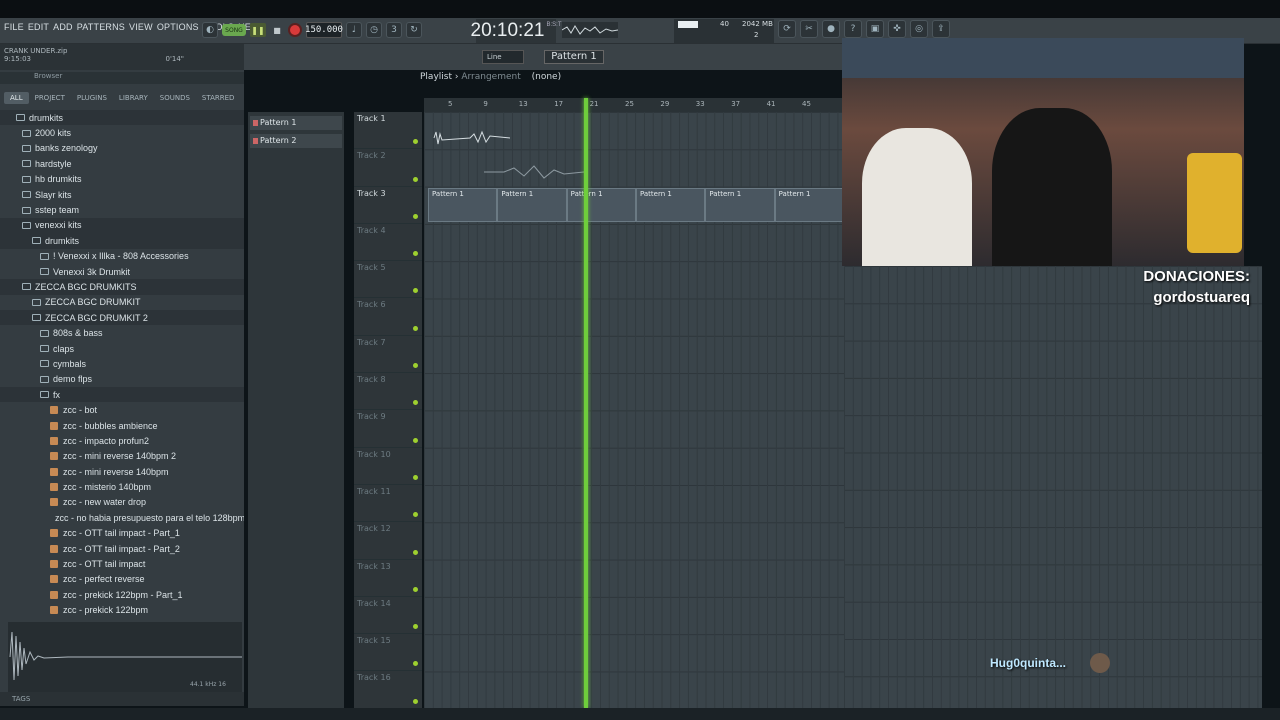  I want to click on microphone-icon: ●, so click(831, 29).